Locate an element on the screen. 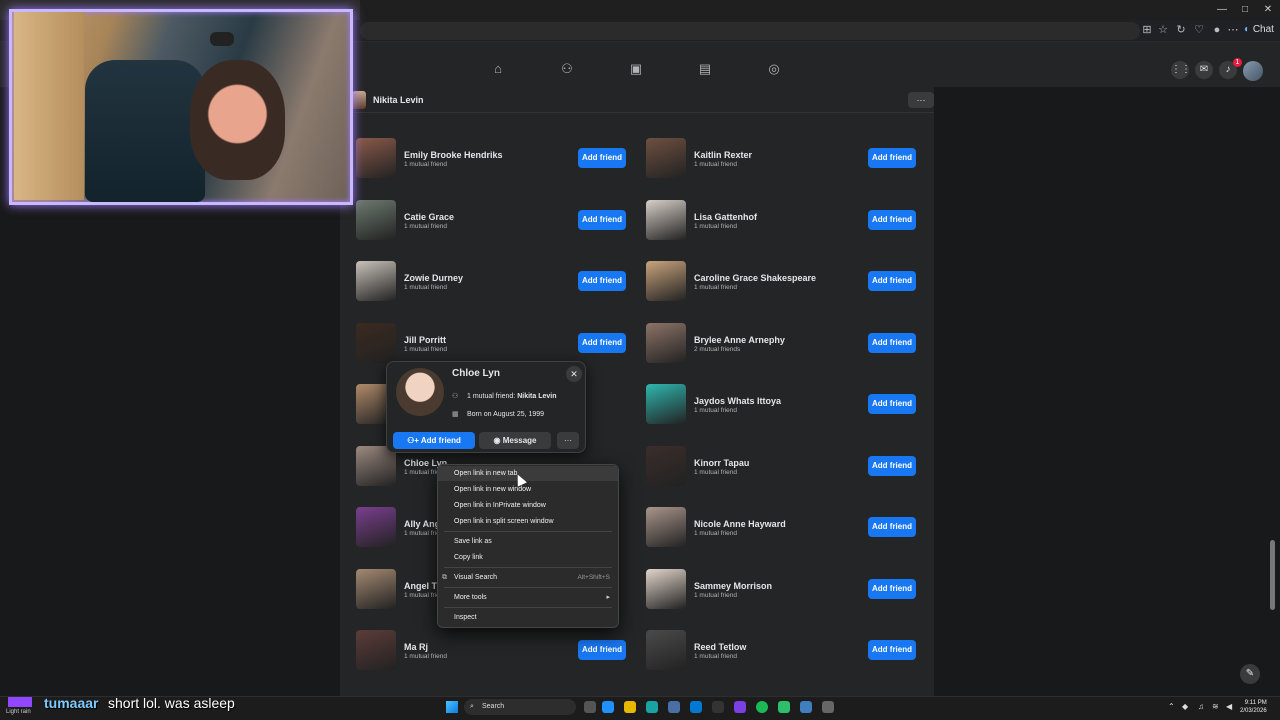 This screenshot has width=1280, height=720. menu-item-inspect: Inspect is located at coordinates (528, 617).